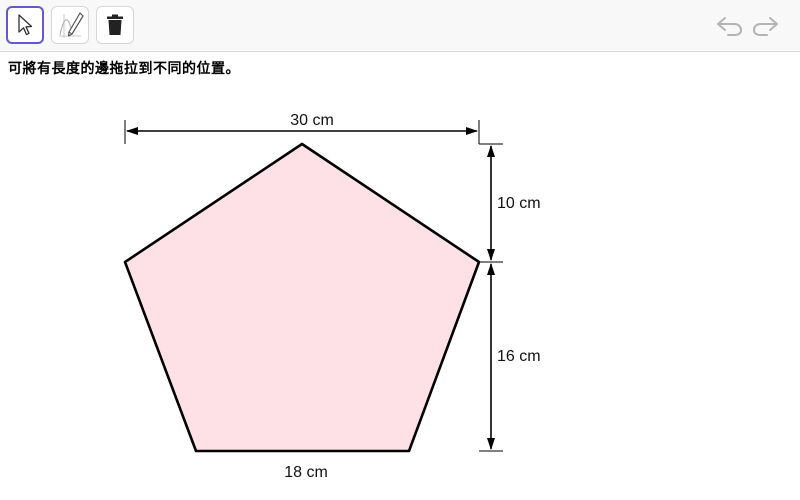 Image resolution: width=800 pixels, height=500 pixels. I want to click on move-tool-button, so click(25, 25).